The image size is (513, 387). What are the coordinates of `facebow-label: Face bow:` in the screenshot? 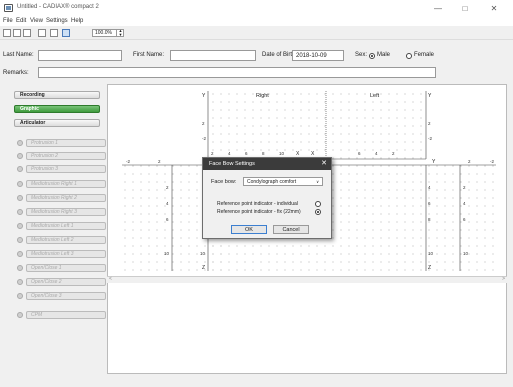 It's located at (224, 182).